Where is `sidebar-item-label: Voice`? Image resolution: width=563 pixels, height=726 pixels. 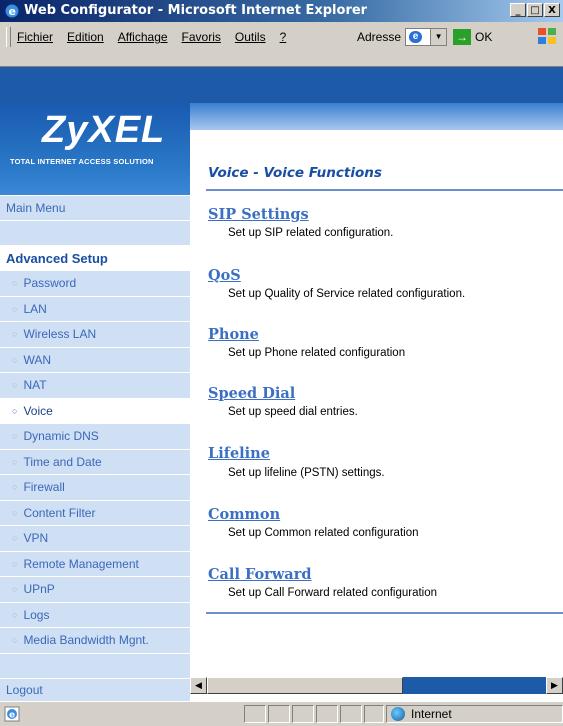
sidebar-item-label: Voice is located at coordinates (38, 410).